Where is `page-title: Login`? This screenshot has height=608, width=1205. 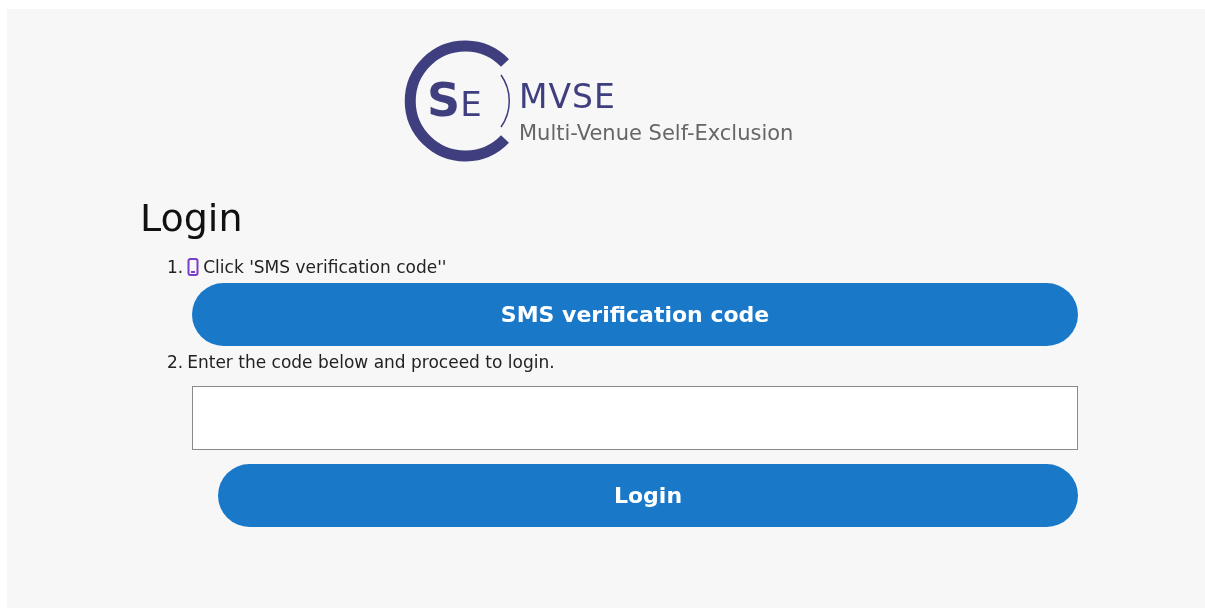
page-title: Login is located at coordinates (192, 218).